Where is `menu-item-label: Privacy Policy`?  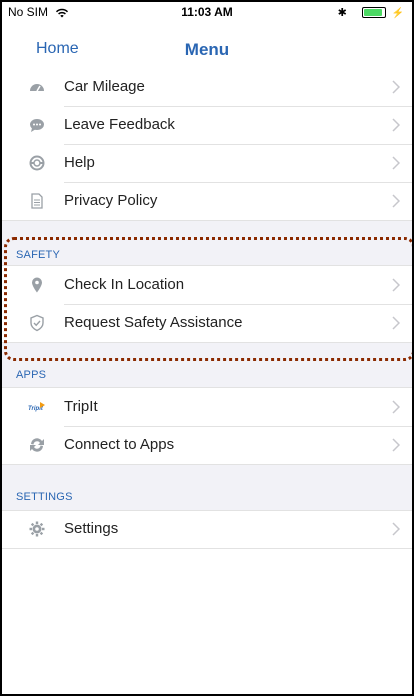
menu-item-label: Privacy Policy is located at coordinates (111, 200).